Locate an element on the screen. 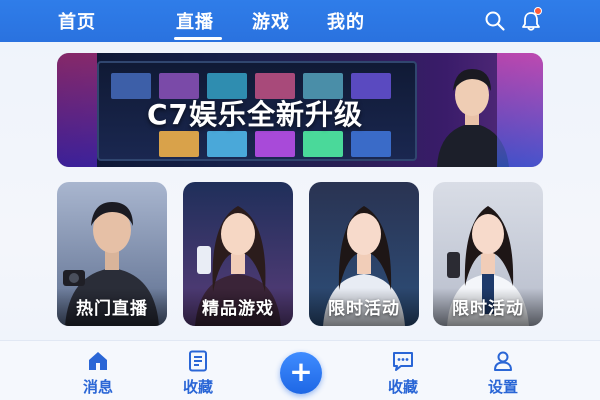  active-tab-indicator is located at coordinates (198, 38).